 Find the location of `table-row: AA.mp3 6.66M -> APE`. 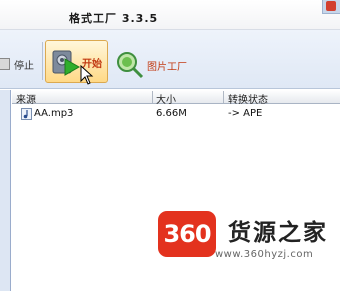

table-row: AA.mp3 6.66M -> APE is located at coordinates (176, 114).